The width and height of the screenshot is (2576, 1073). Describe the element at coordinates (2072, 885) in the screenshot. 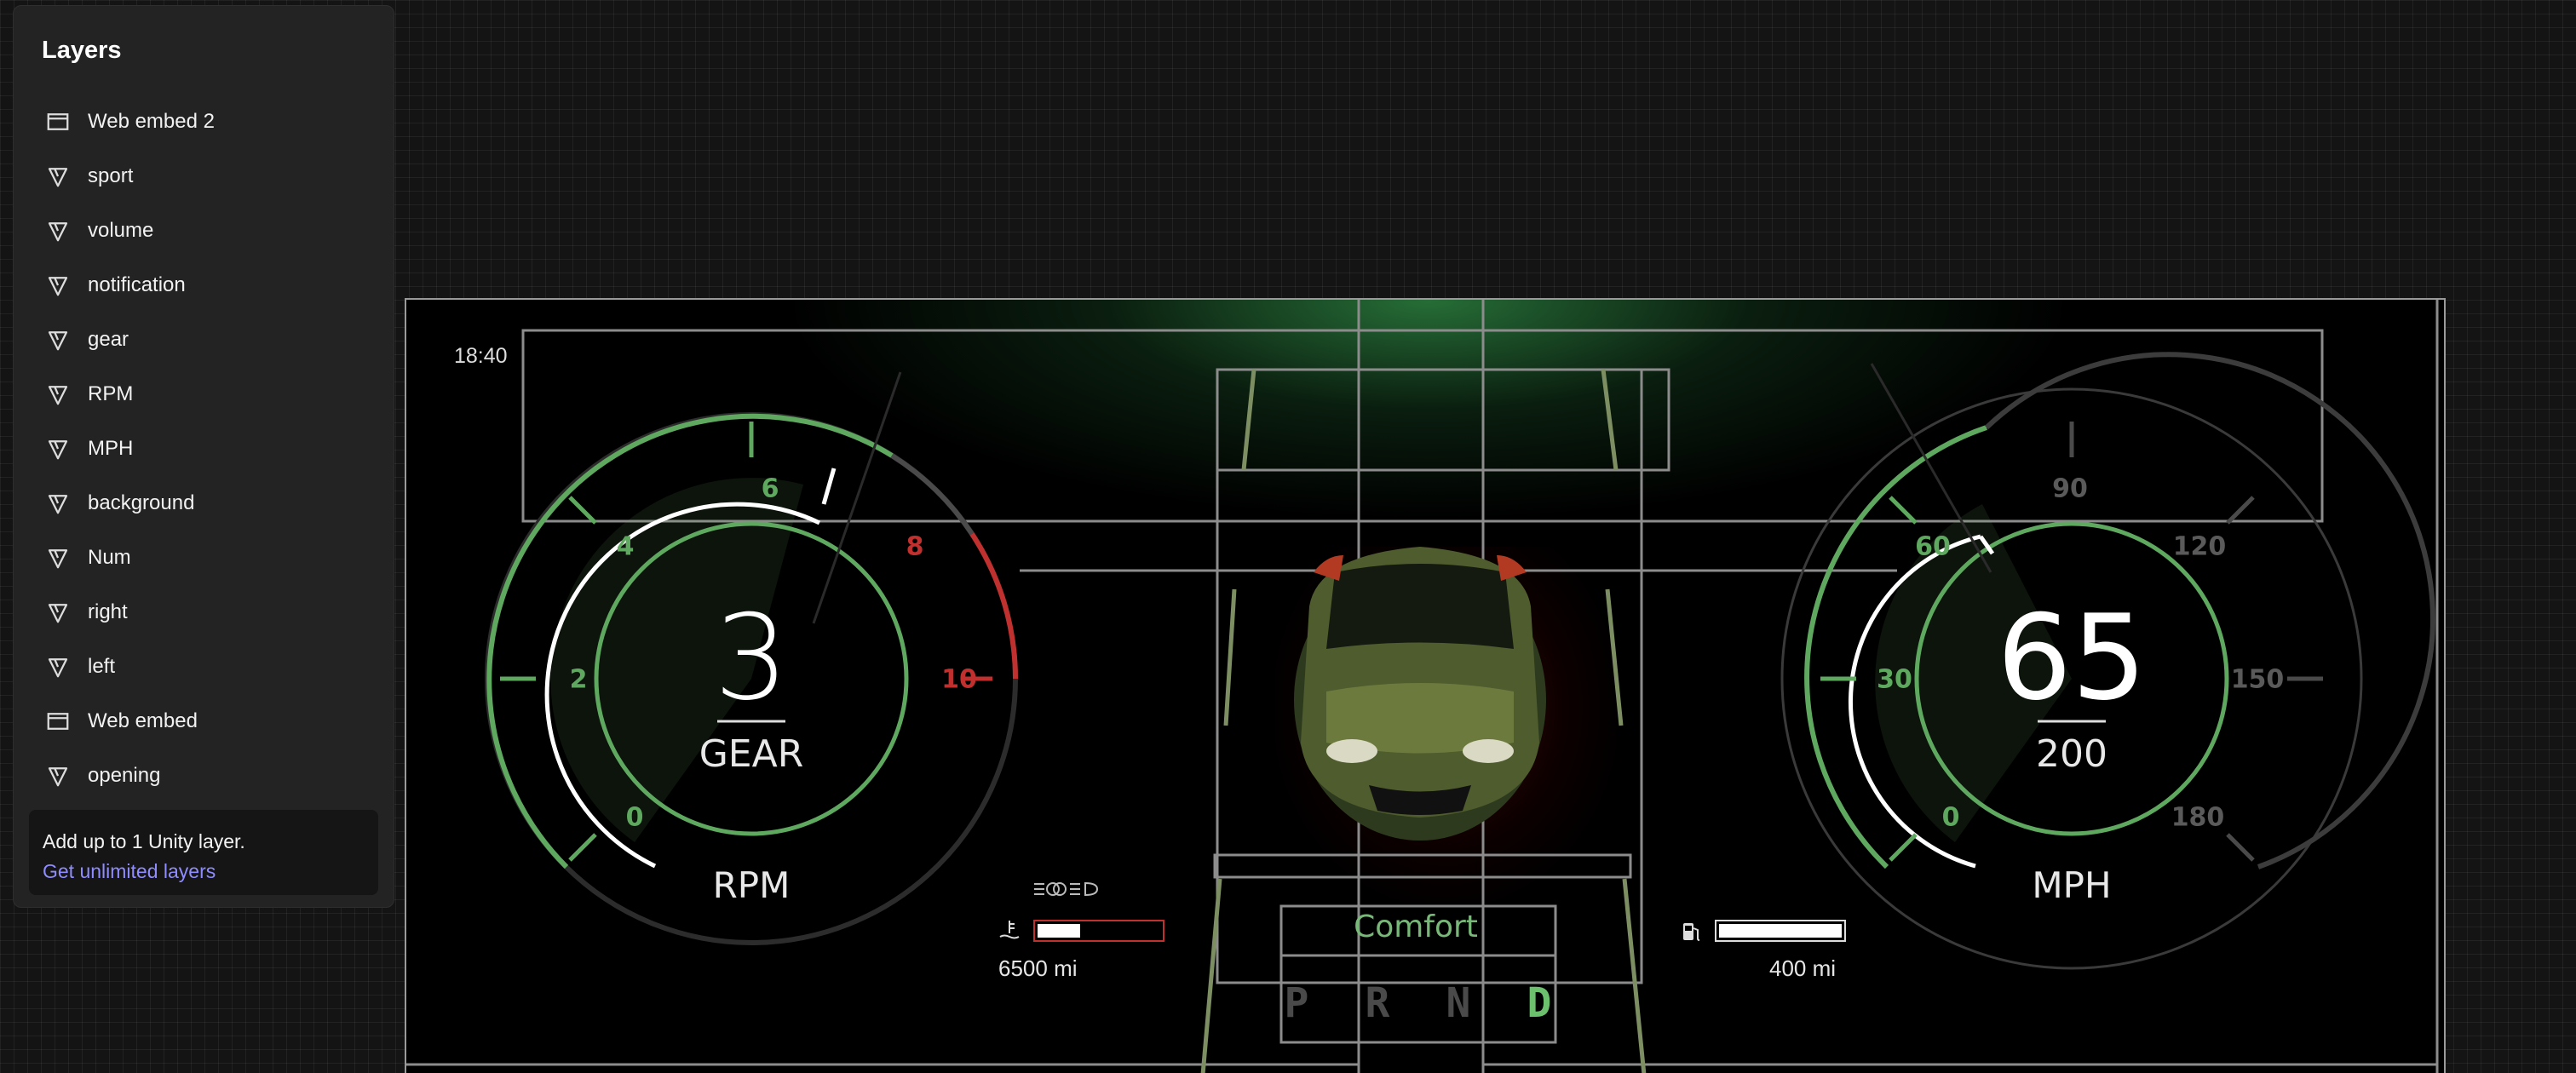

I see `mph-label: MPH` at that location.